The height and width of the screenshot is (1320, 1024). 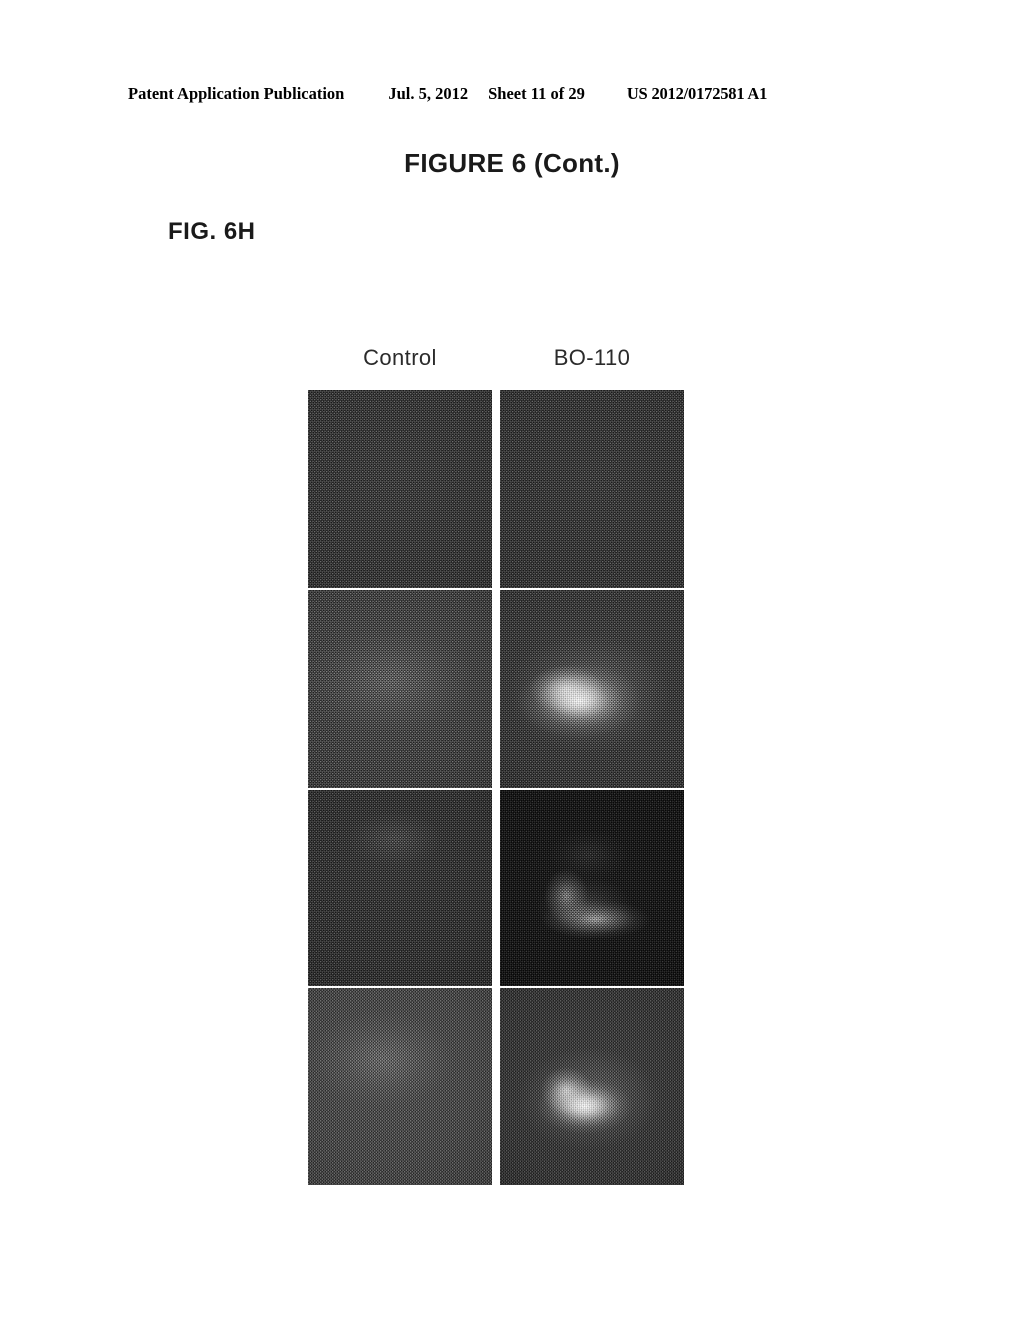 I want to click on panel-row3-bo110, so click(x=592, y=888).